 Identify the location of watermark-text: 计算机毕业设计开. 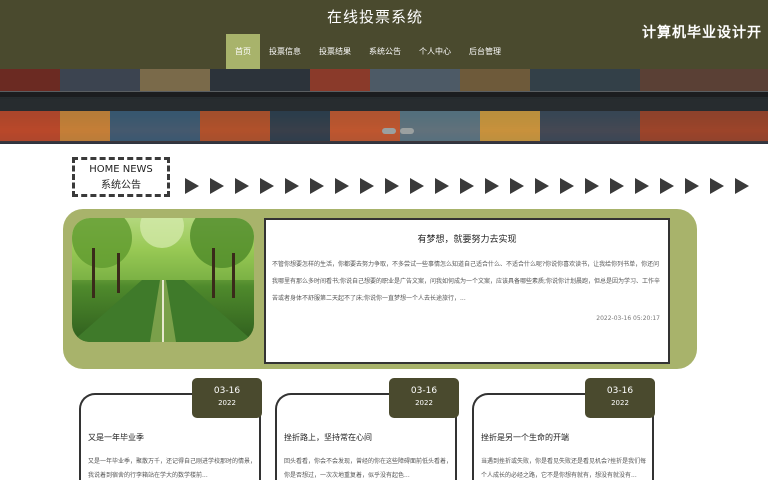
(702, 33).